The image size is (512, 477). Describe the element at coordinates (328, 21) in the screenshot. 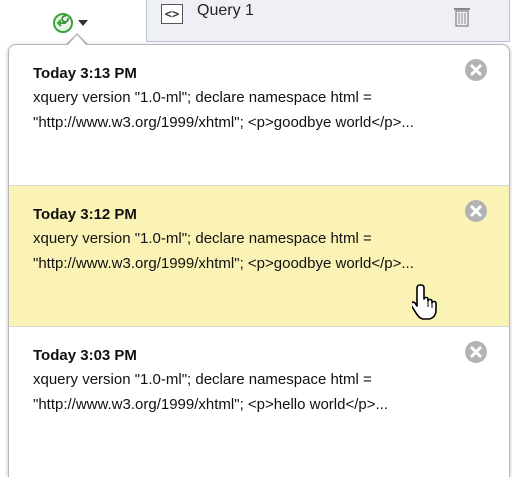

I see `tab-query-1: <> Query 1` at that location.